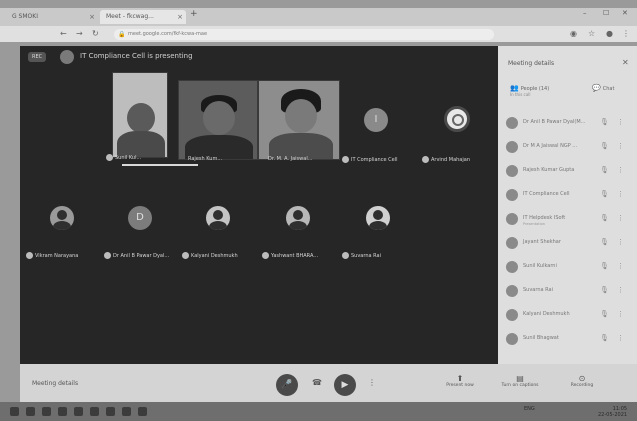  What do you see at coordinates (609, 33) in the screenshot?
I see `profile-icon: ●` at bounding box center [609, 33].